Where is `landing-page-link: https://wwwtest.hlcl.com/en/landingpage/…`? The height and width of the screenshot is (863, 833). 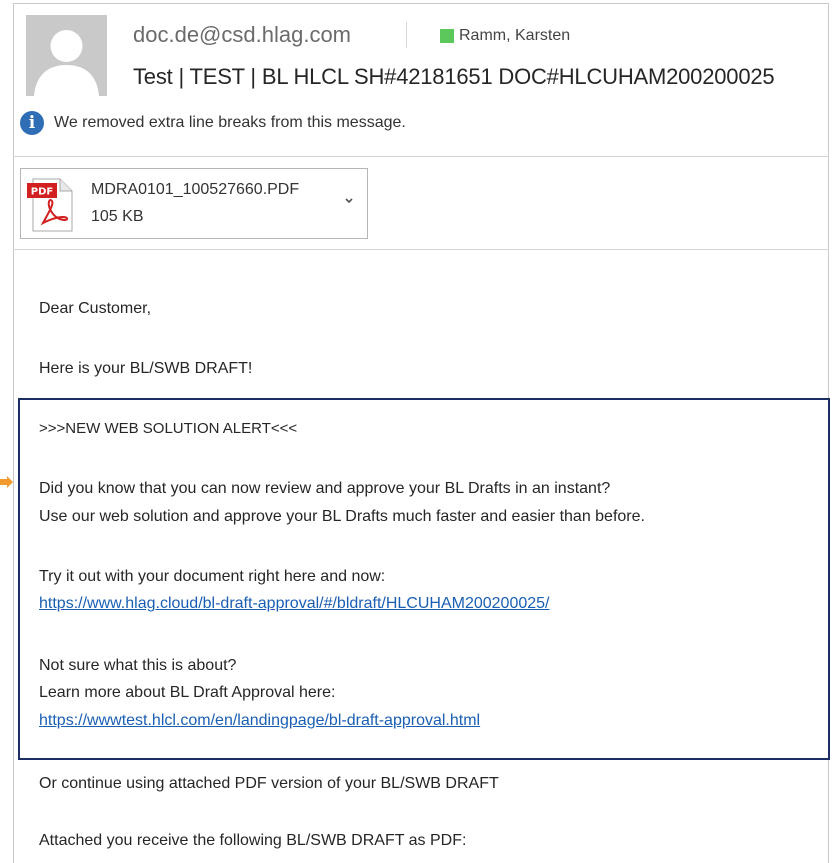
landing-page-link: https://wwwtest.hlcl.com/en/landingpage/… is located at coordinates (259, 721).